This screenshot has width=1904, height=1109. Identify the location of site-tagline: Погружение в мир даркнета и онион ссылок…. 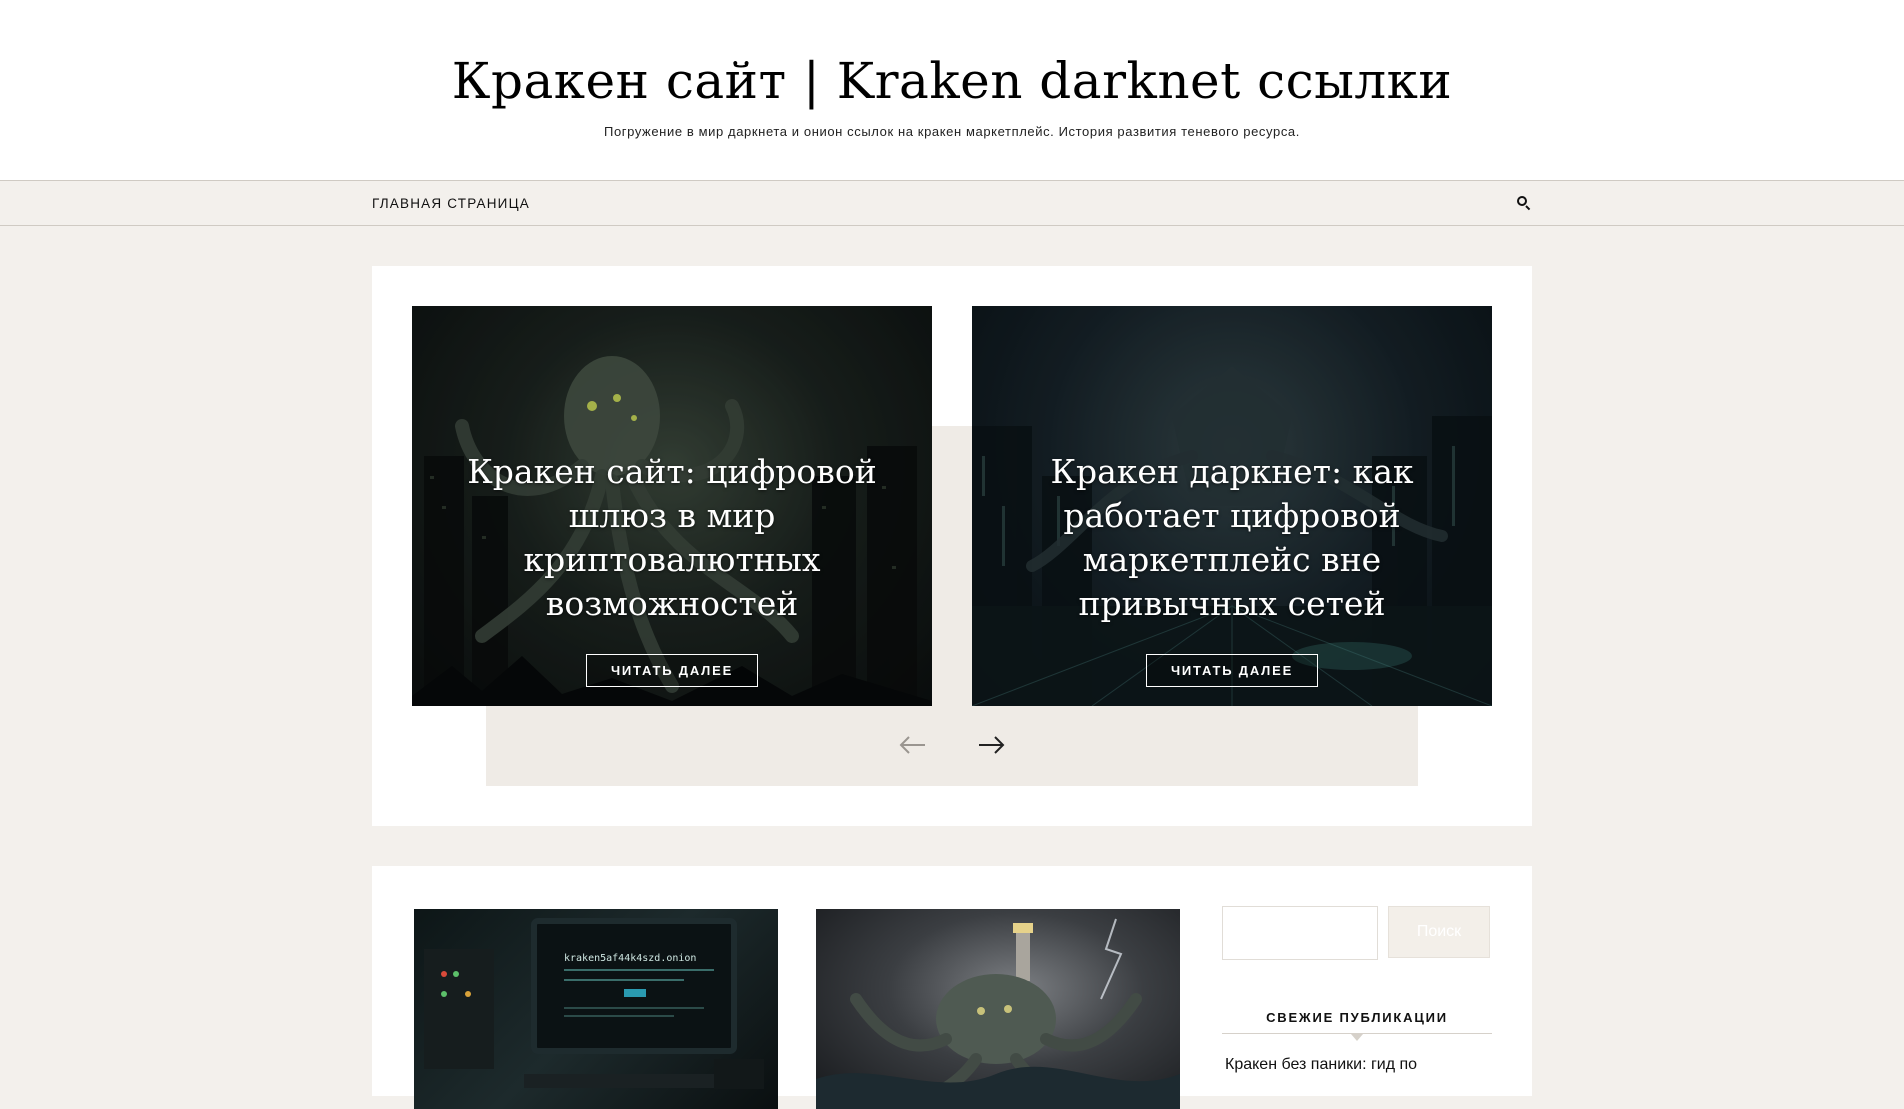
(952, 131).